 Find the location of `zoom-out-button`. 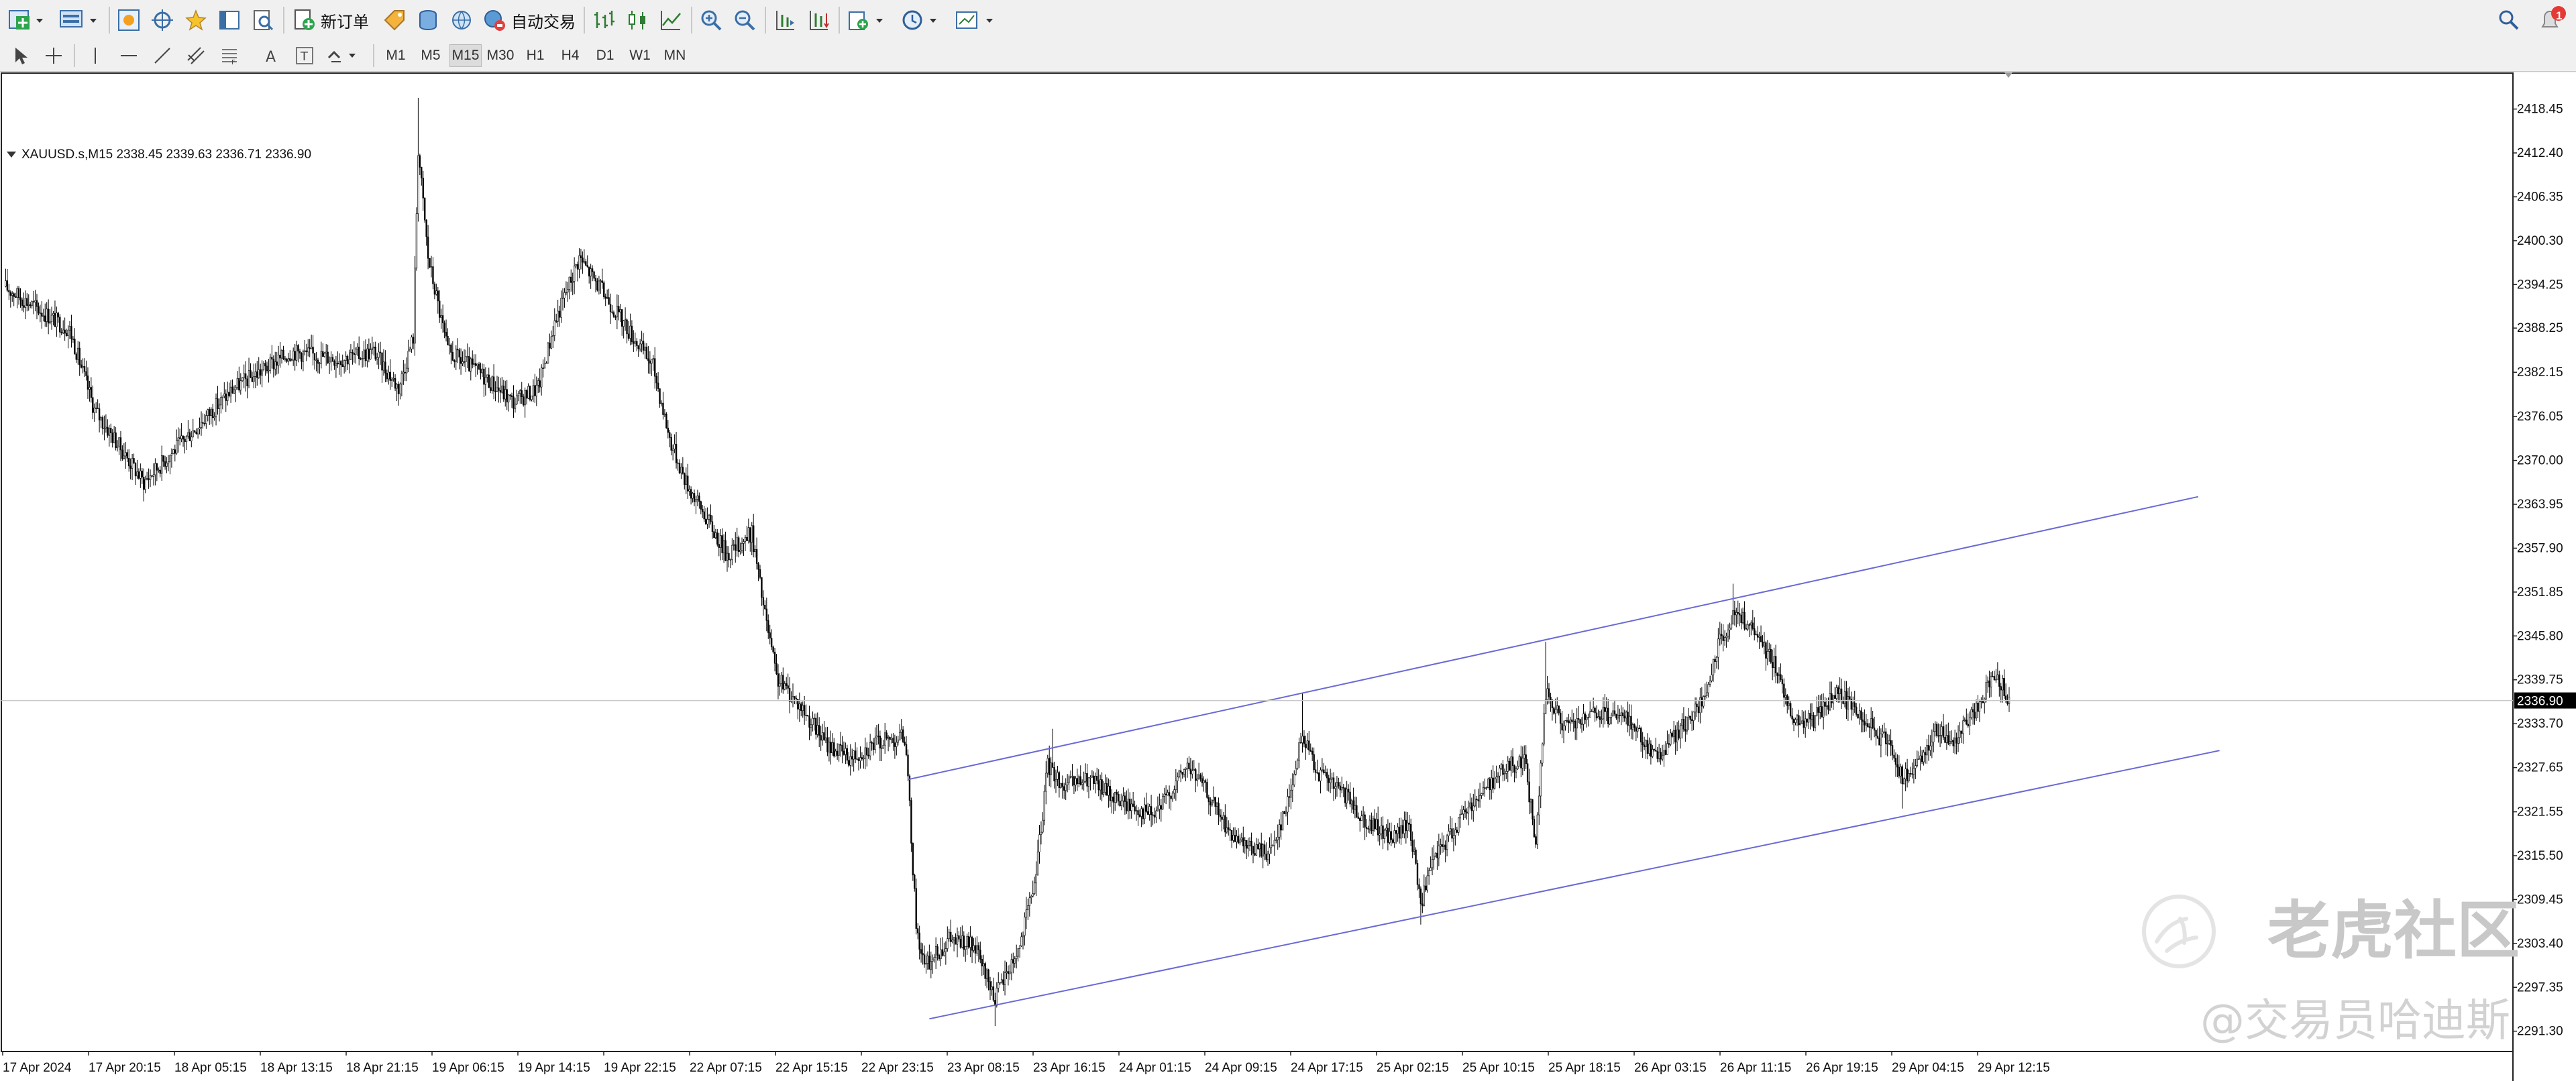

zoom-out-button is located at coordinates (744, 20).